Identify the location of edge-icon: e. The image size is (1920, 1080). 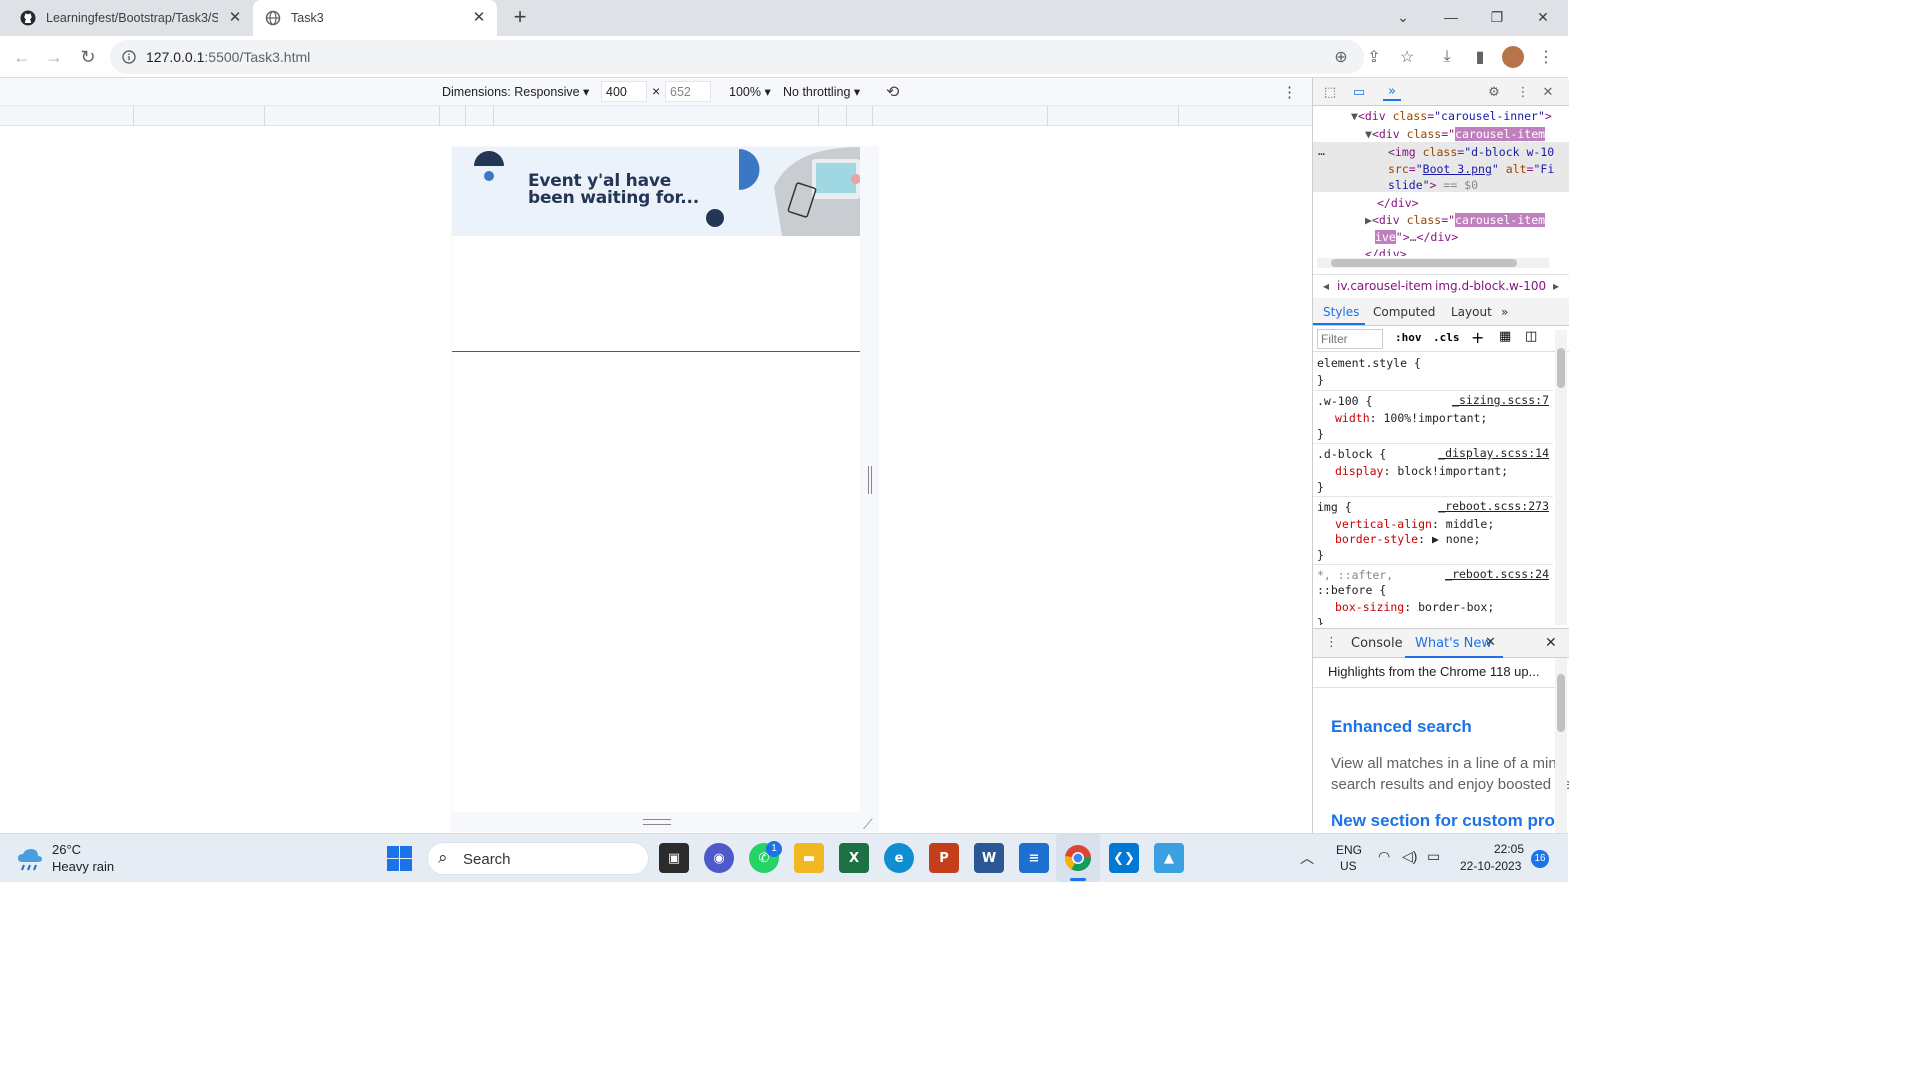
(899, 858).